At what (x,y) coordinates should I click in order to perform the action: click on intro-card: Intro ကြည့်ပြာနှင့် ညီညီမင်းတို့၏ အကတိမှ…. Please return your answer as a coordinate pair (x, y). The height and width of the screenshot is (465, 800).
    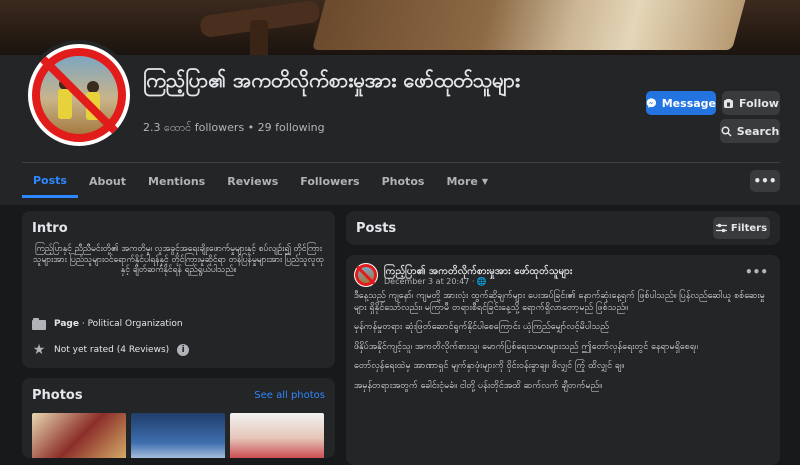
    Looking at the image, I should click on (178, 289).